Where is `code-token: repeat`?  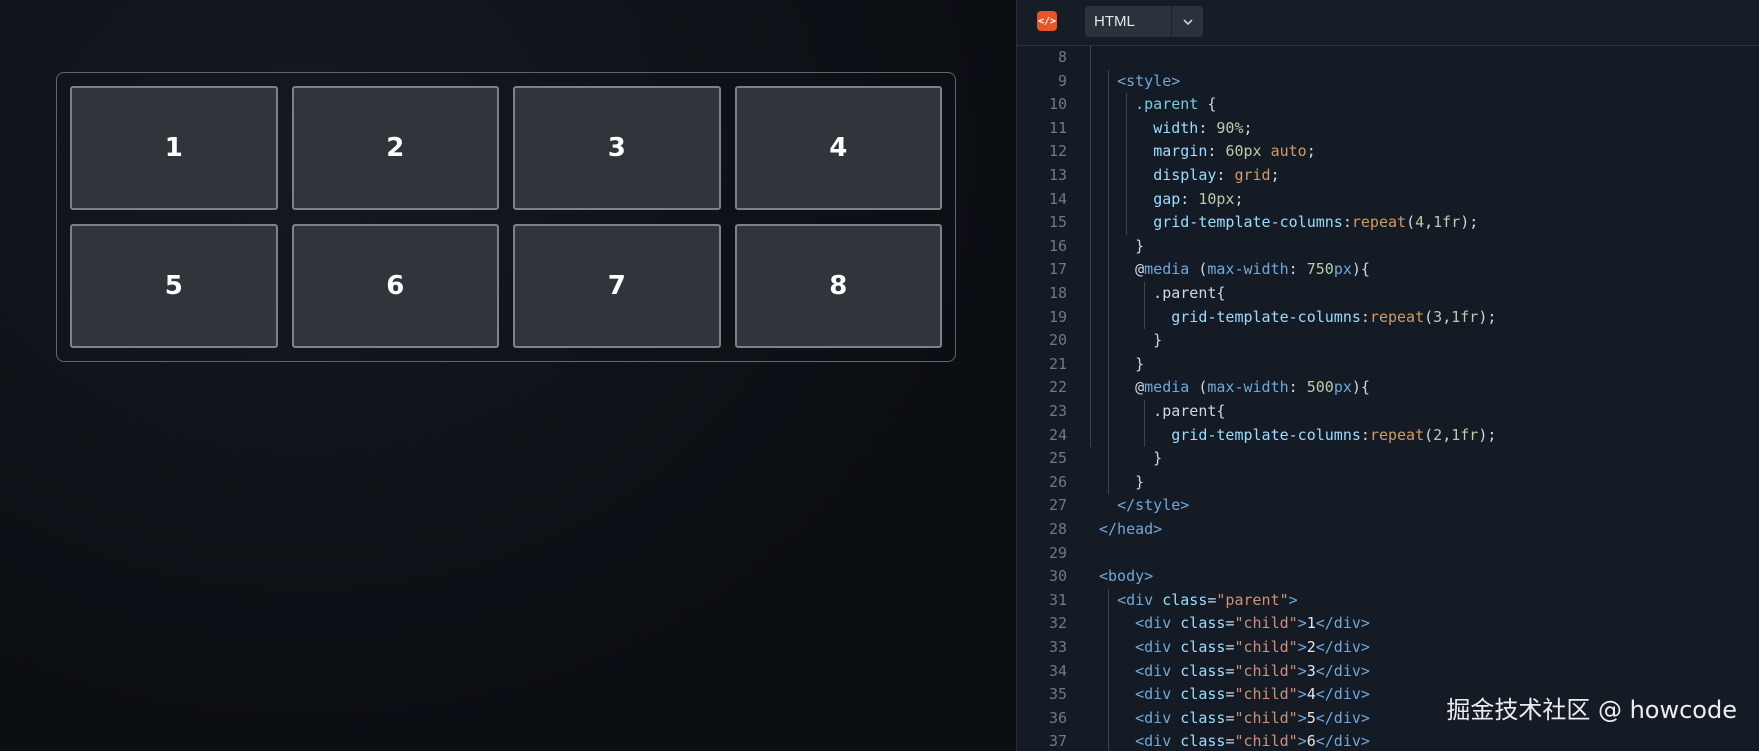 code-token: repeat is located at coordinates (1397, 434).